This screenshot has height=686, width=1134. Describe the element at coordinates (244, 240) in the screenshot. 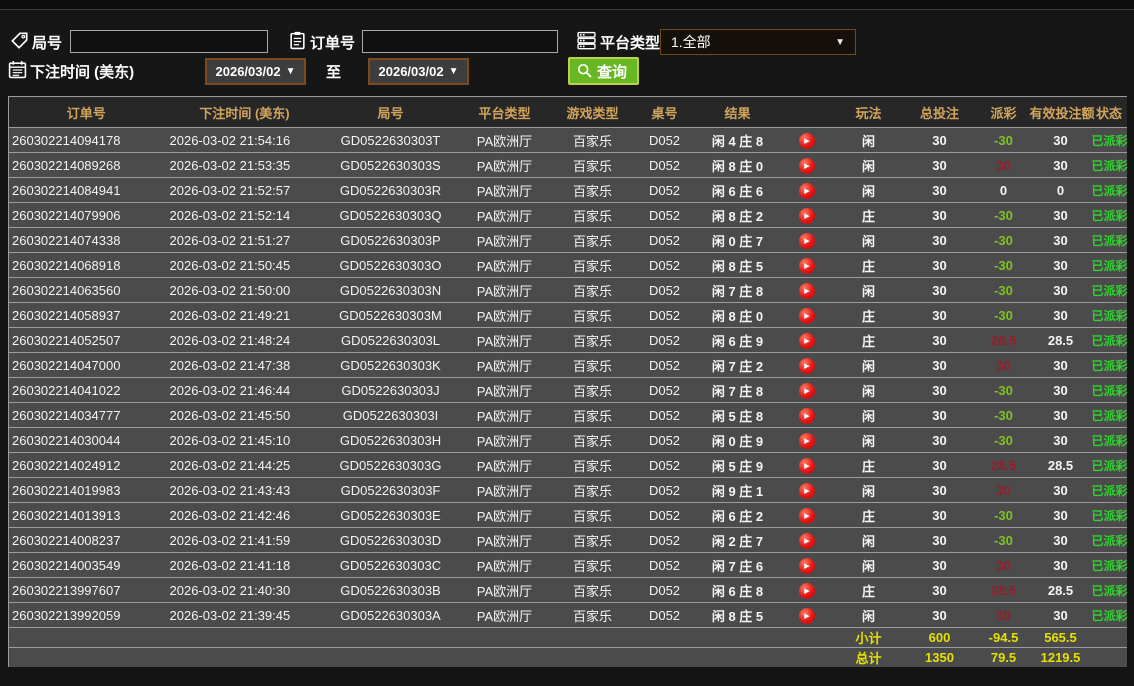

I see `cell-bet-time: 2026-03-02 21:51:27` at that location.